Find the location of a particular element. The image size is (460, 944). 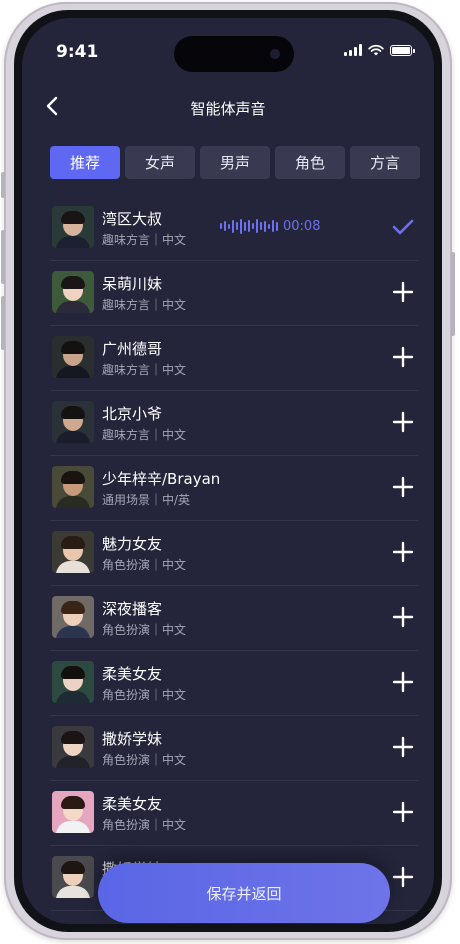

voice-row: 广州德哥 趣味方言｜中文 is located at coordinates (234, 358).